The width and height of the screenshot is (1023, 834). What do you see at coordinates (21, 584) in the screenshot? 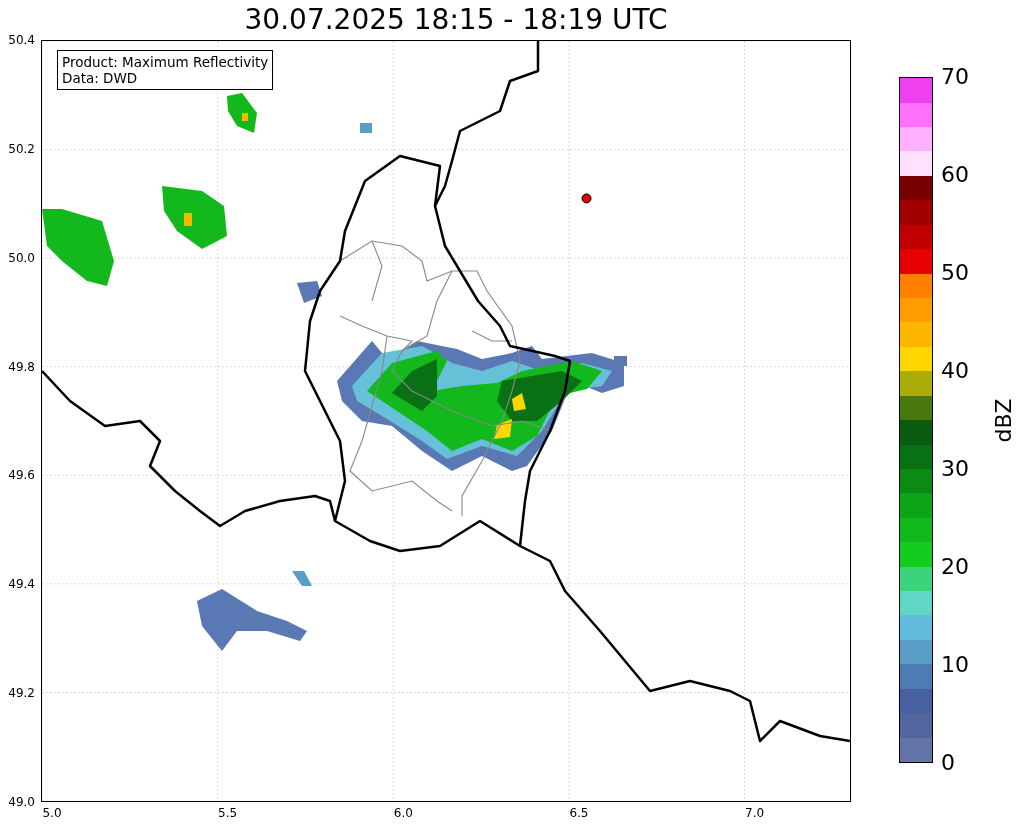
I see `axis-tick-label: 49.4` at bounding box center [21, 584].